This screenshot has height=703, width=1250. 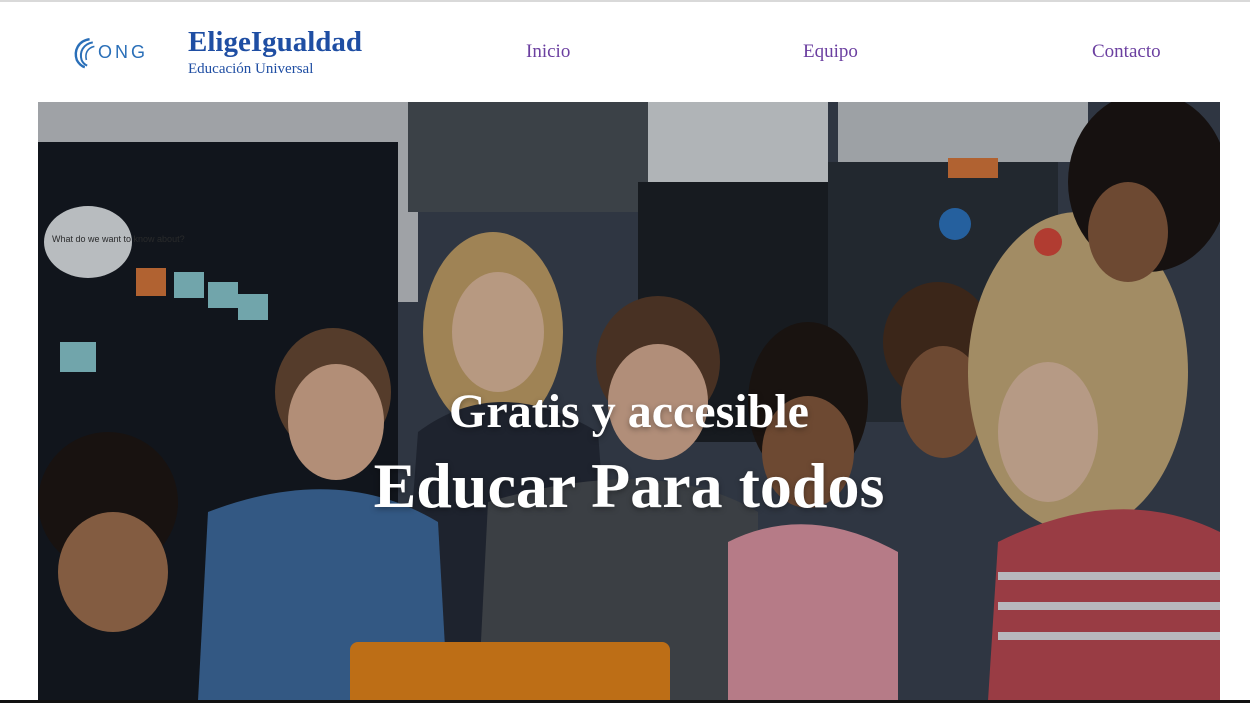 What do you see at coordinates (1126, 52) in the screenshot?
I see `nav-link-contacto: Contacto` at bounding box center [1126, 52].